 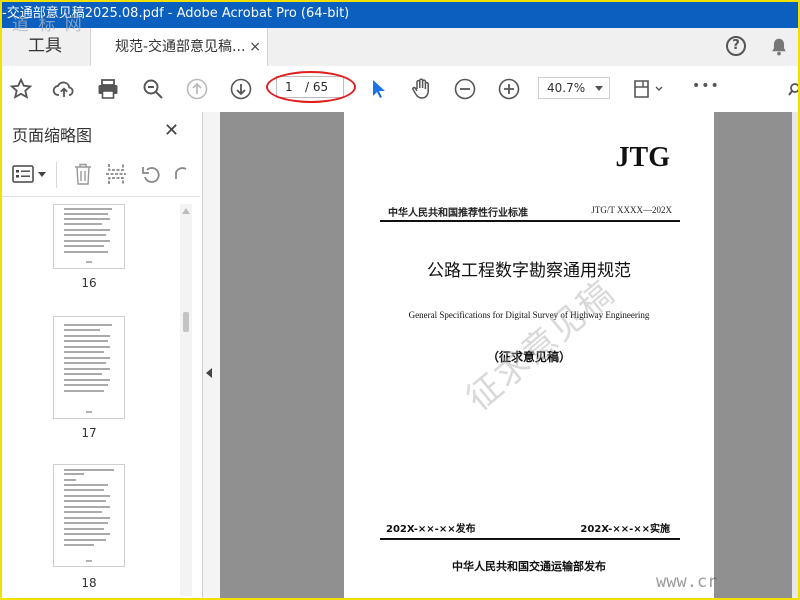 I want to click on scrollbar-thumb, so click(x=186, y=322).